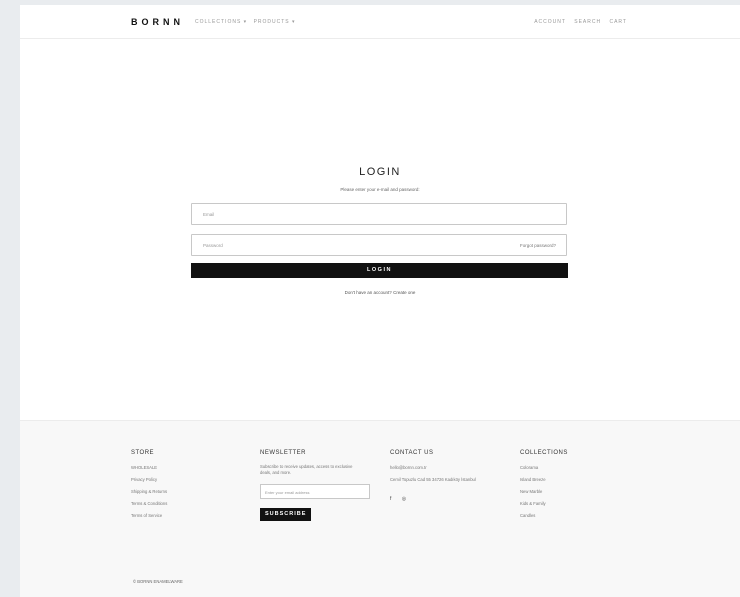 This screenshot has height=597, width=740. What do you see at coordinates (380, 172) in the screenshot?
I see `login-title: LOGIN` at bounding box center [380, 172].